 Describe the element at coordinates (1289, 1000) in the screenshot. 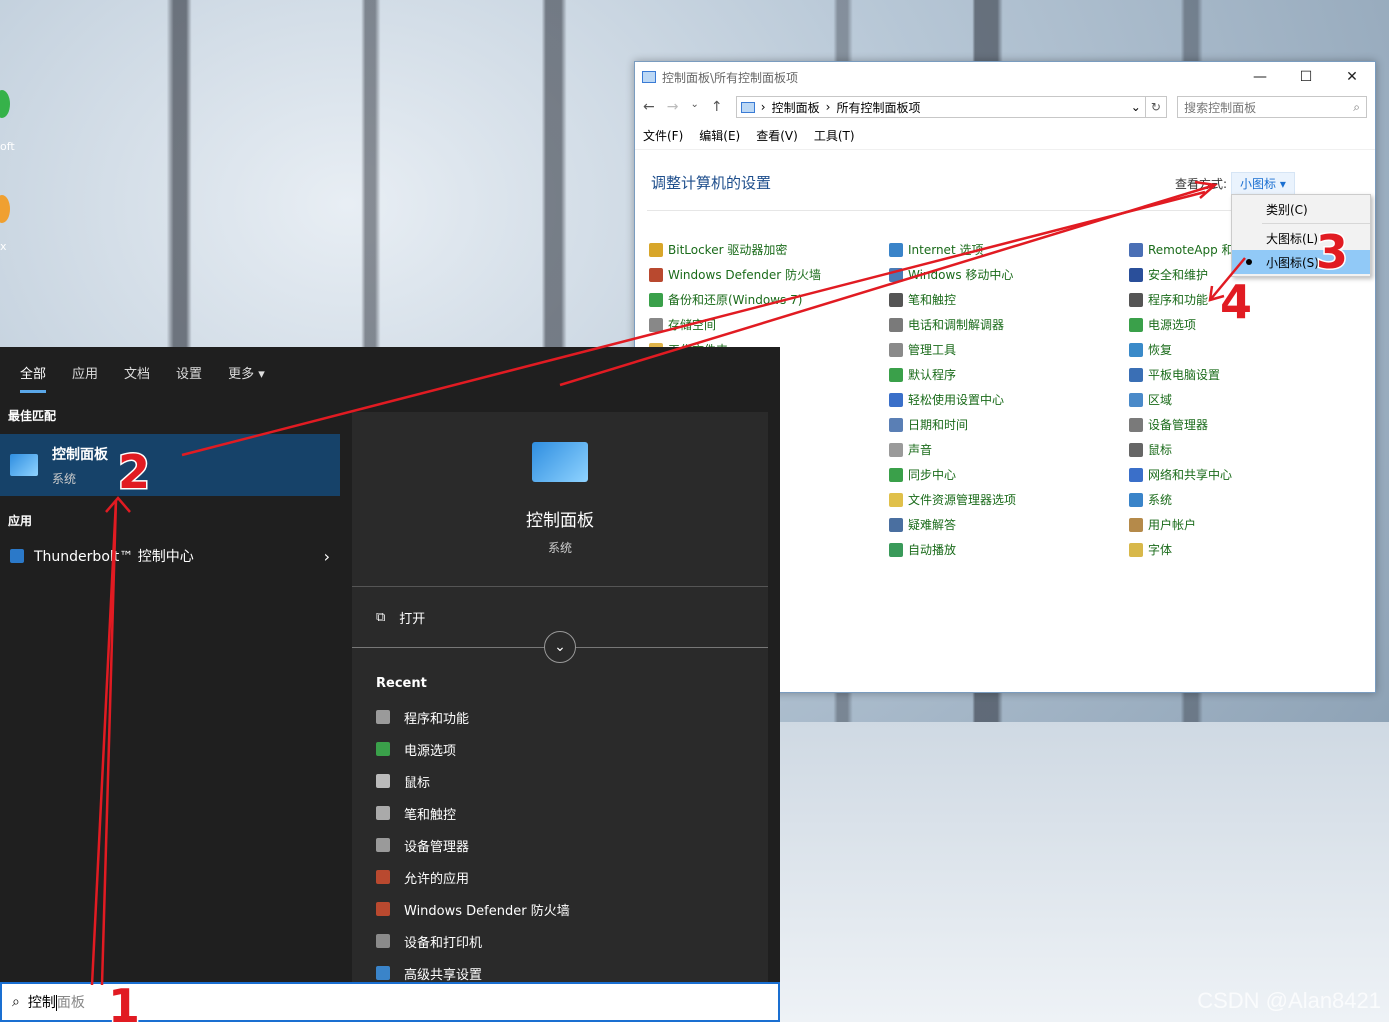

I see `watermark: CSDN @Alan8421` at that location.